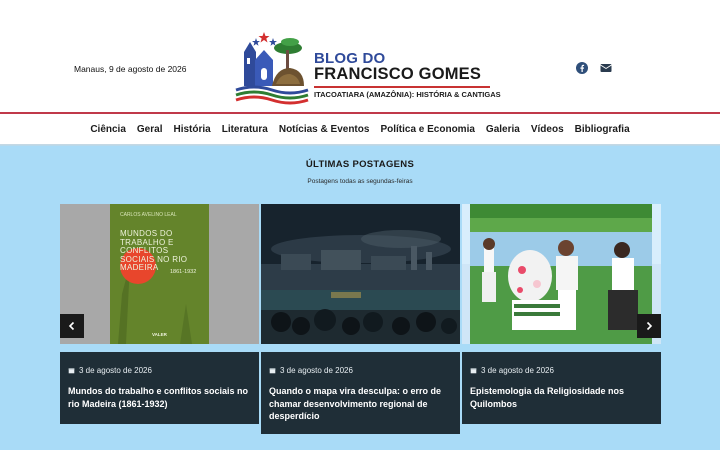 Image resolution: width=720 pixels, height=450 pixels. What do you see at coordinates (427, 129) in the screenshot?
I see `nav-item-politica-economia: Política e Economia` at bounding box center [427, 129].